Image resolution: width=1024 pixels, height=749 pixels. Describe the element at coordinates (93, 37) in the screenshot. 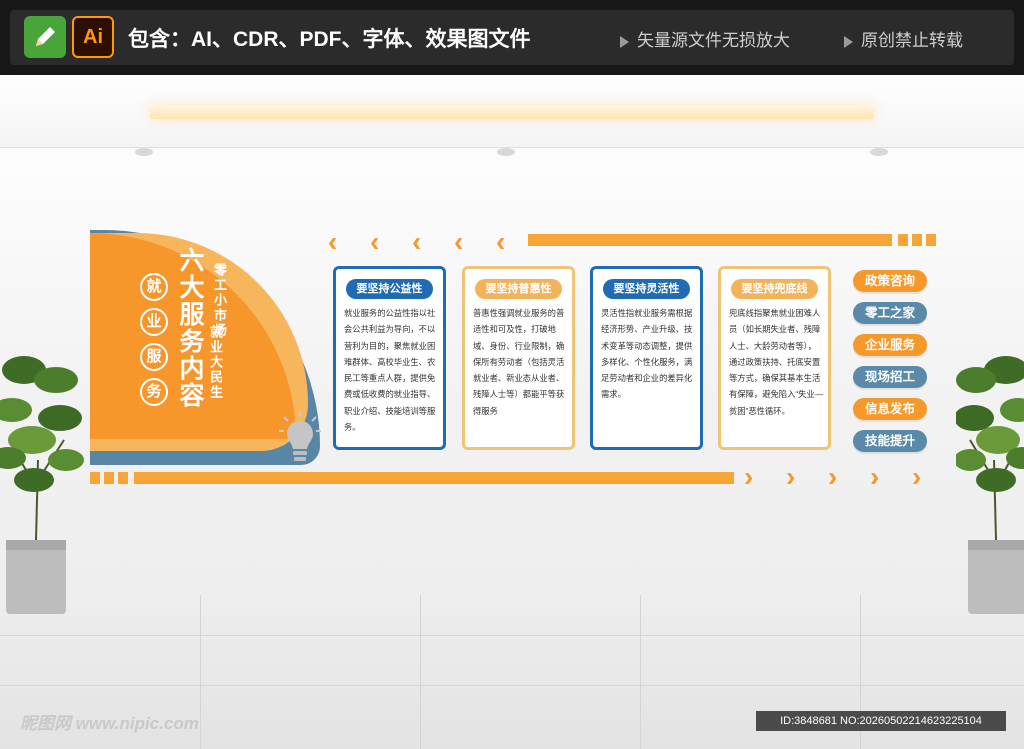

I see `illustrator-logo-icon: Ai` at that location.